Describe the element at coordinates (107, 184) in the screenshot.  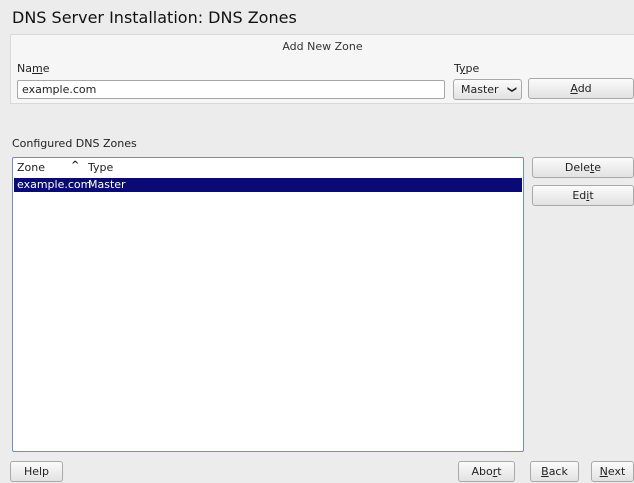
I see `type-cell: Master` at that location.